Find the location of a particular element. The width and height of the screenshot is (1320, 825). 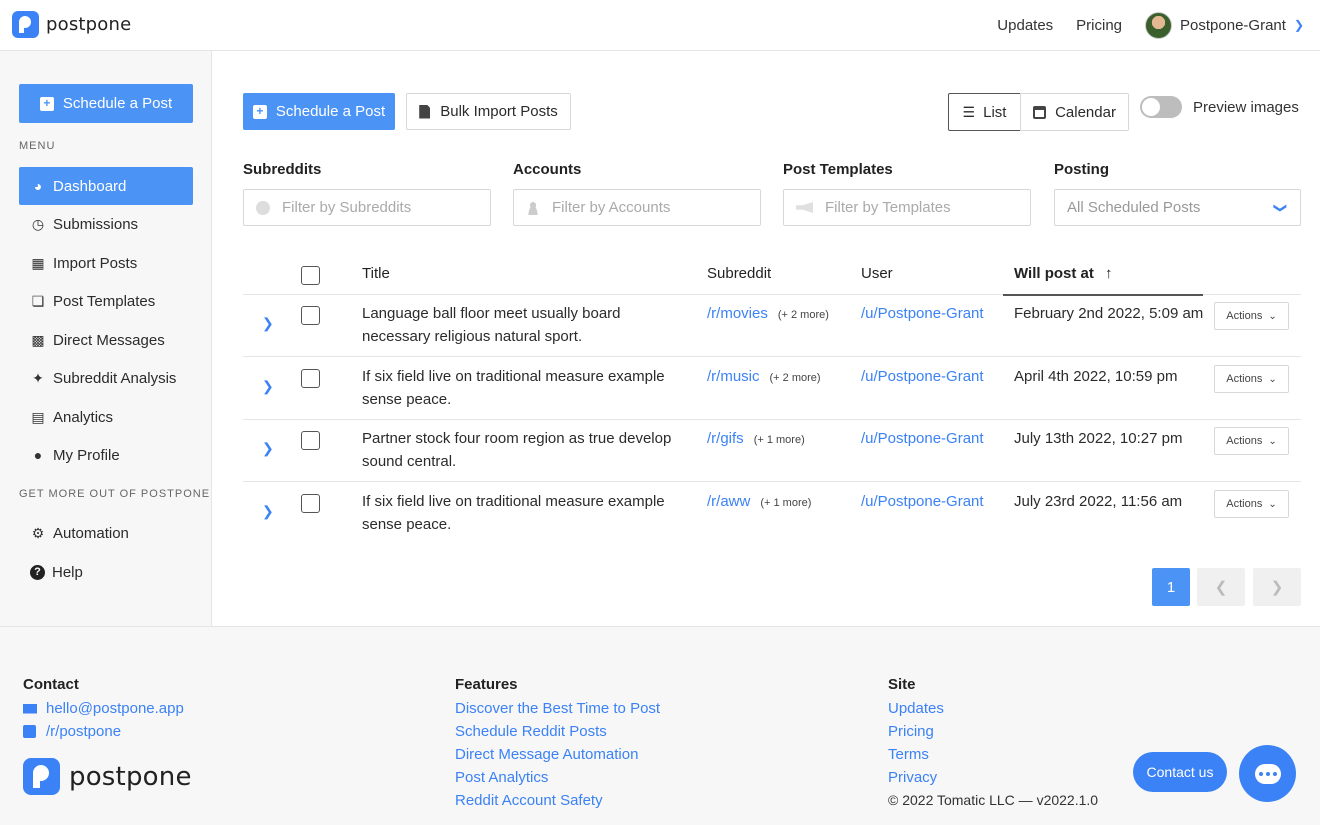

sidebar-item-direct-messages: ▩ Direct Messages is located at coordinates (106, 340).